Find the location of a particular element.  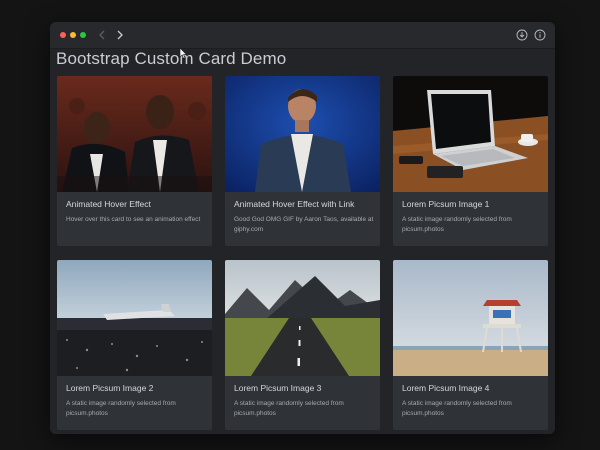

card-title: Lorem Picsum Image 3 is located at coordinates (278, 388).